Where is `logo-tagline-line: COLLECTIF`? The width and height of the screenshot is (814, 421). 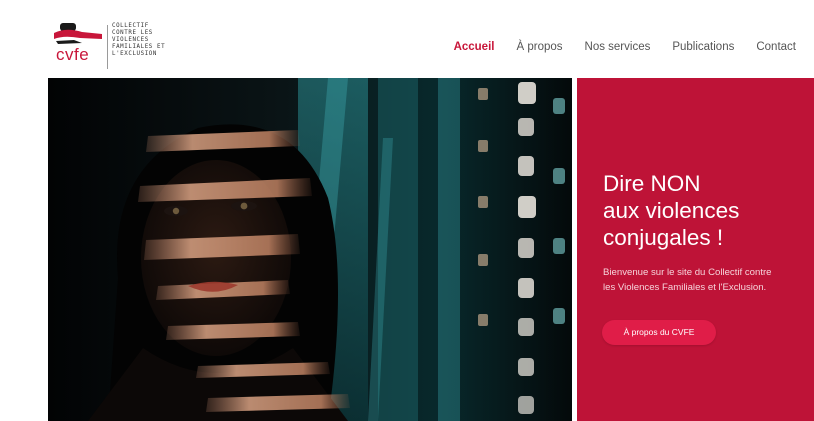
logo-tagline-line: COLLECTIF is located at coordinates (130, 26).